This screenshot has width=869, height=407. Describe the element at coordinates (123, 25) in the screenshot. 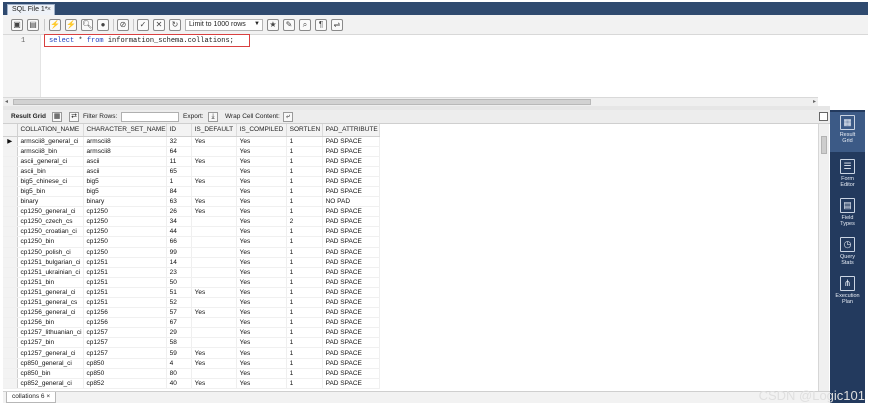

I see `toggle-error-icon: ⊘` at that location.